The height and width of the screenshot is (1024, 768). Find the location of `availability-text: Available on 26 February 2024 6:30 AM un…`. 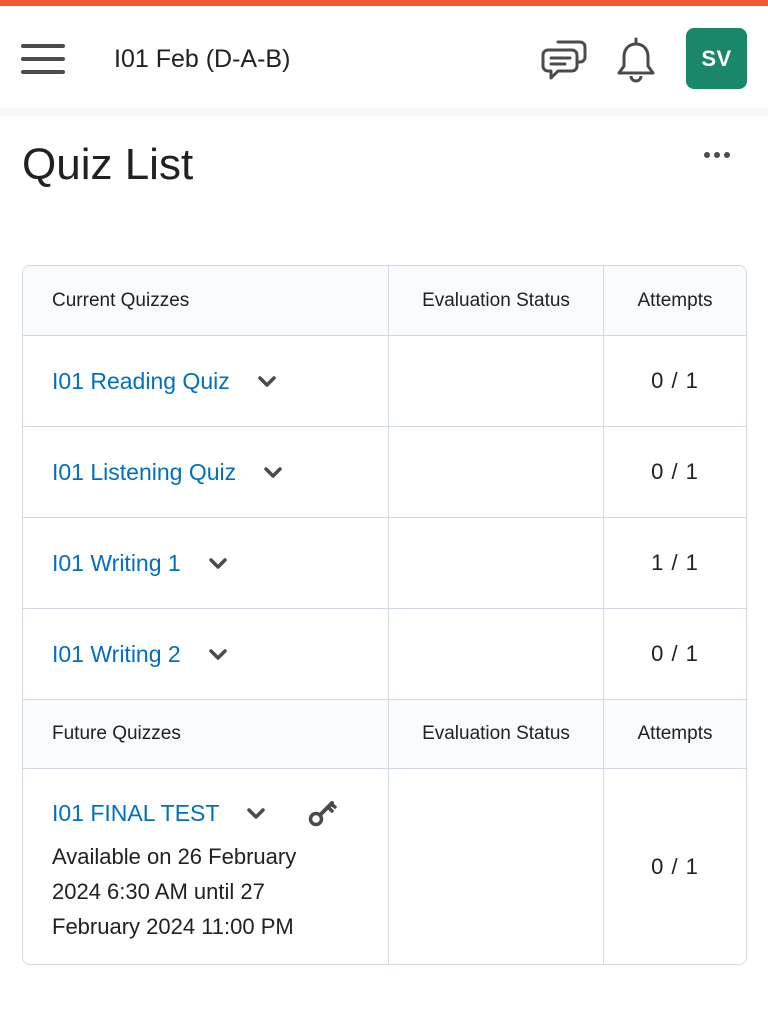

availability-text: Available on 26 February 2024 6:30 AM un… is located at coordinates (174, 891).